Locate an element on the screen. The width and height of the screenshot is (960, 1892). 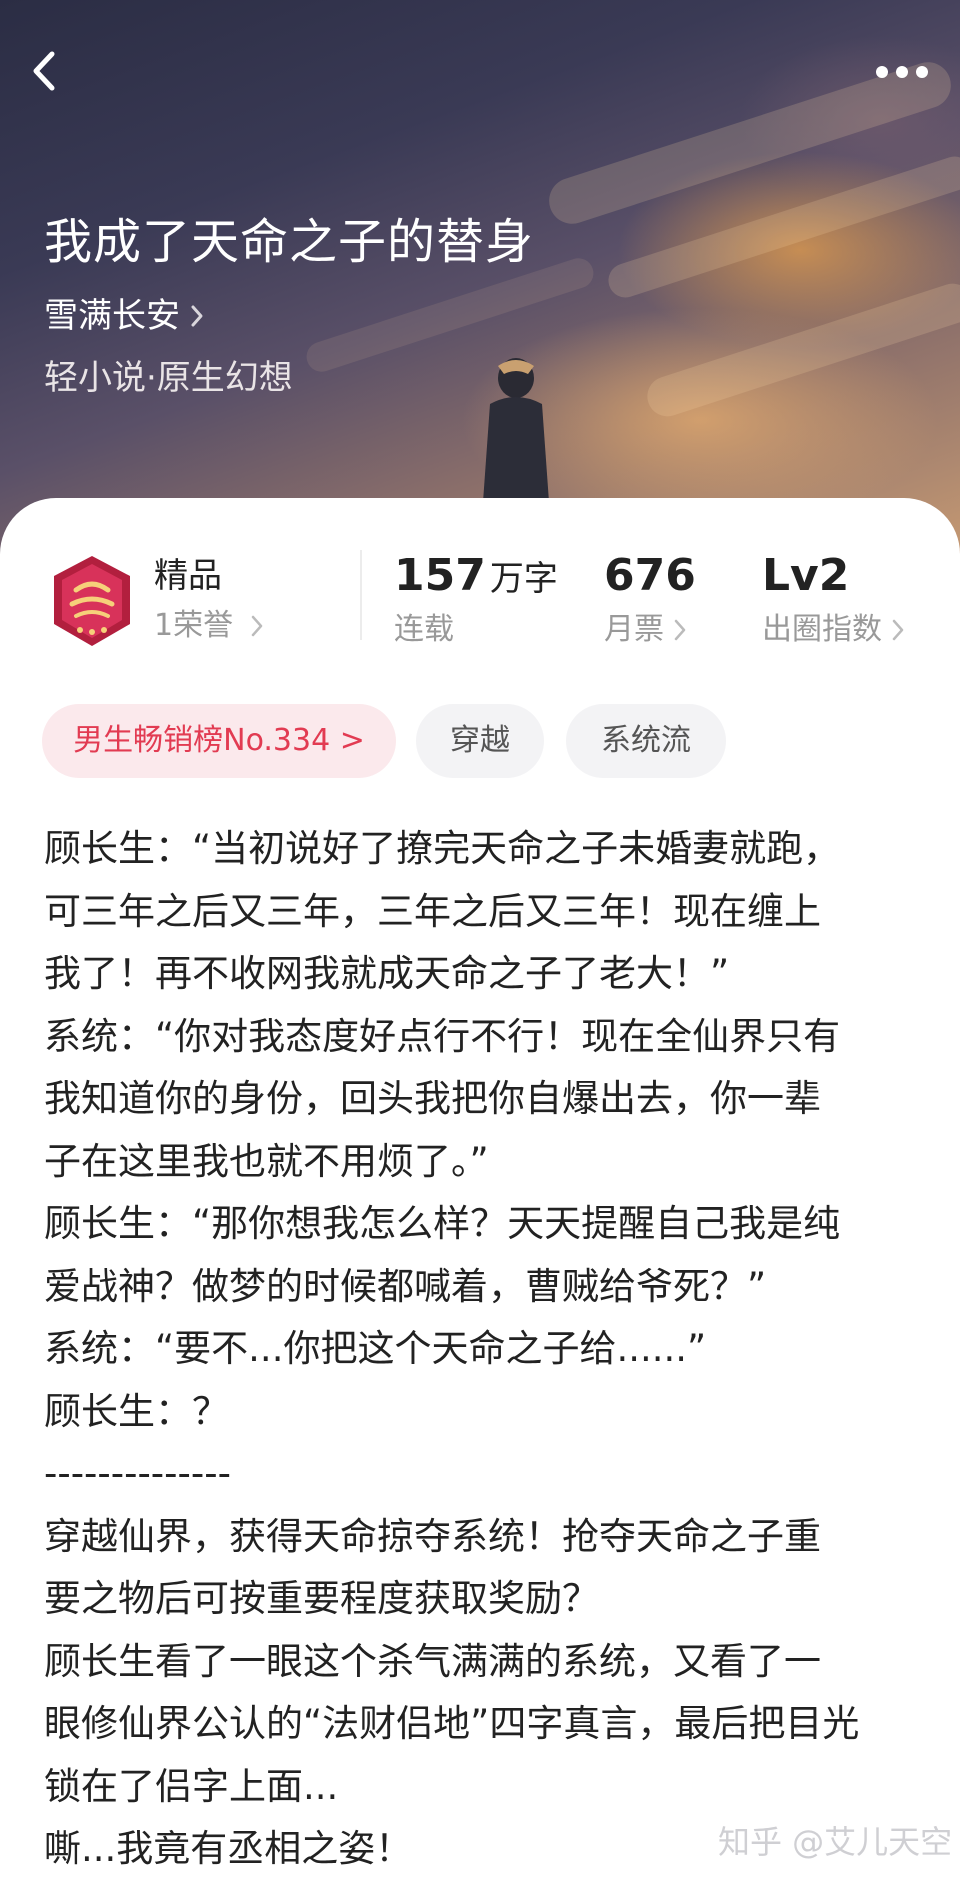
premium-badge-icon is located at coordinates (92, 601).